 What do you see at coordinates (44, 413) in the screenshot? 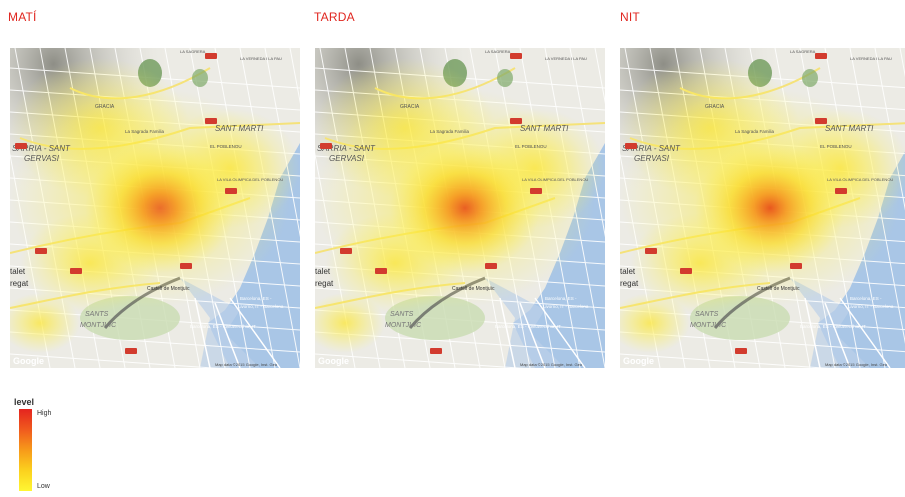
I see `legend-high-label: High` at bounding box center [44, 413].